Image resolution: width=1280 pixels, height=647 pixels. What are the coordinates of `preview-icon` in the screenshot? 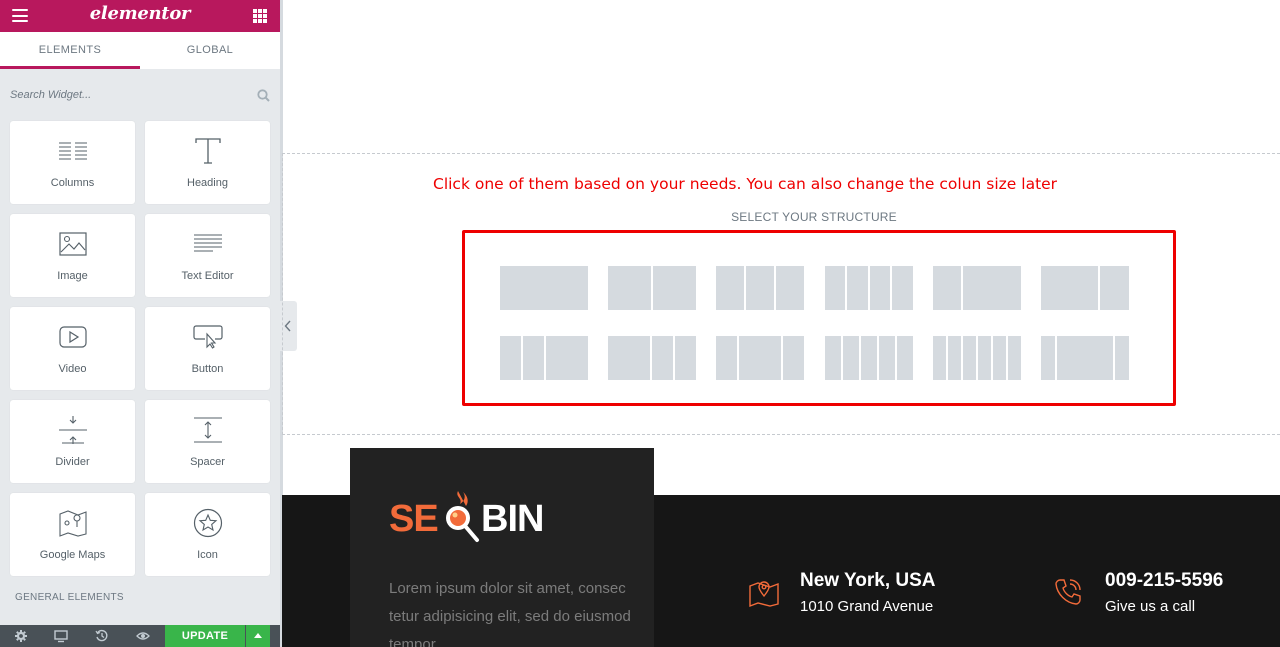 It's located at (143, 636).